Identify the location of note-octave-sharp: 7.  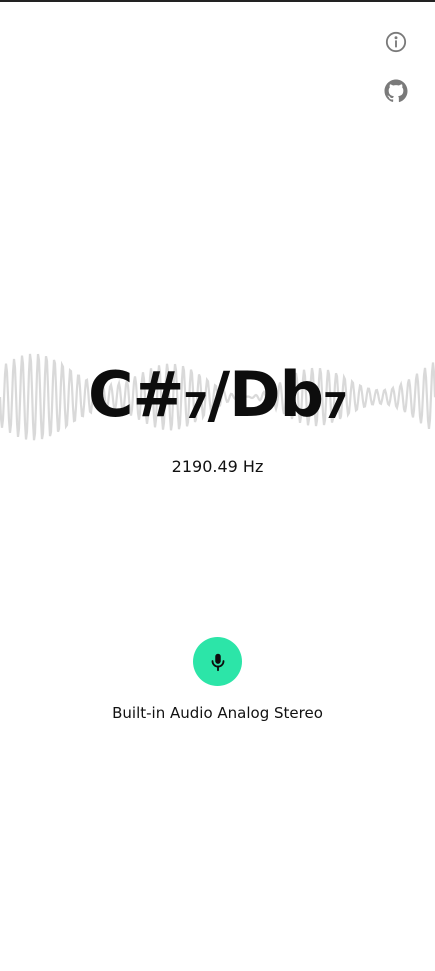
(195, 406).